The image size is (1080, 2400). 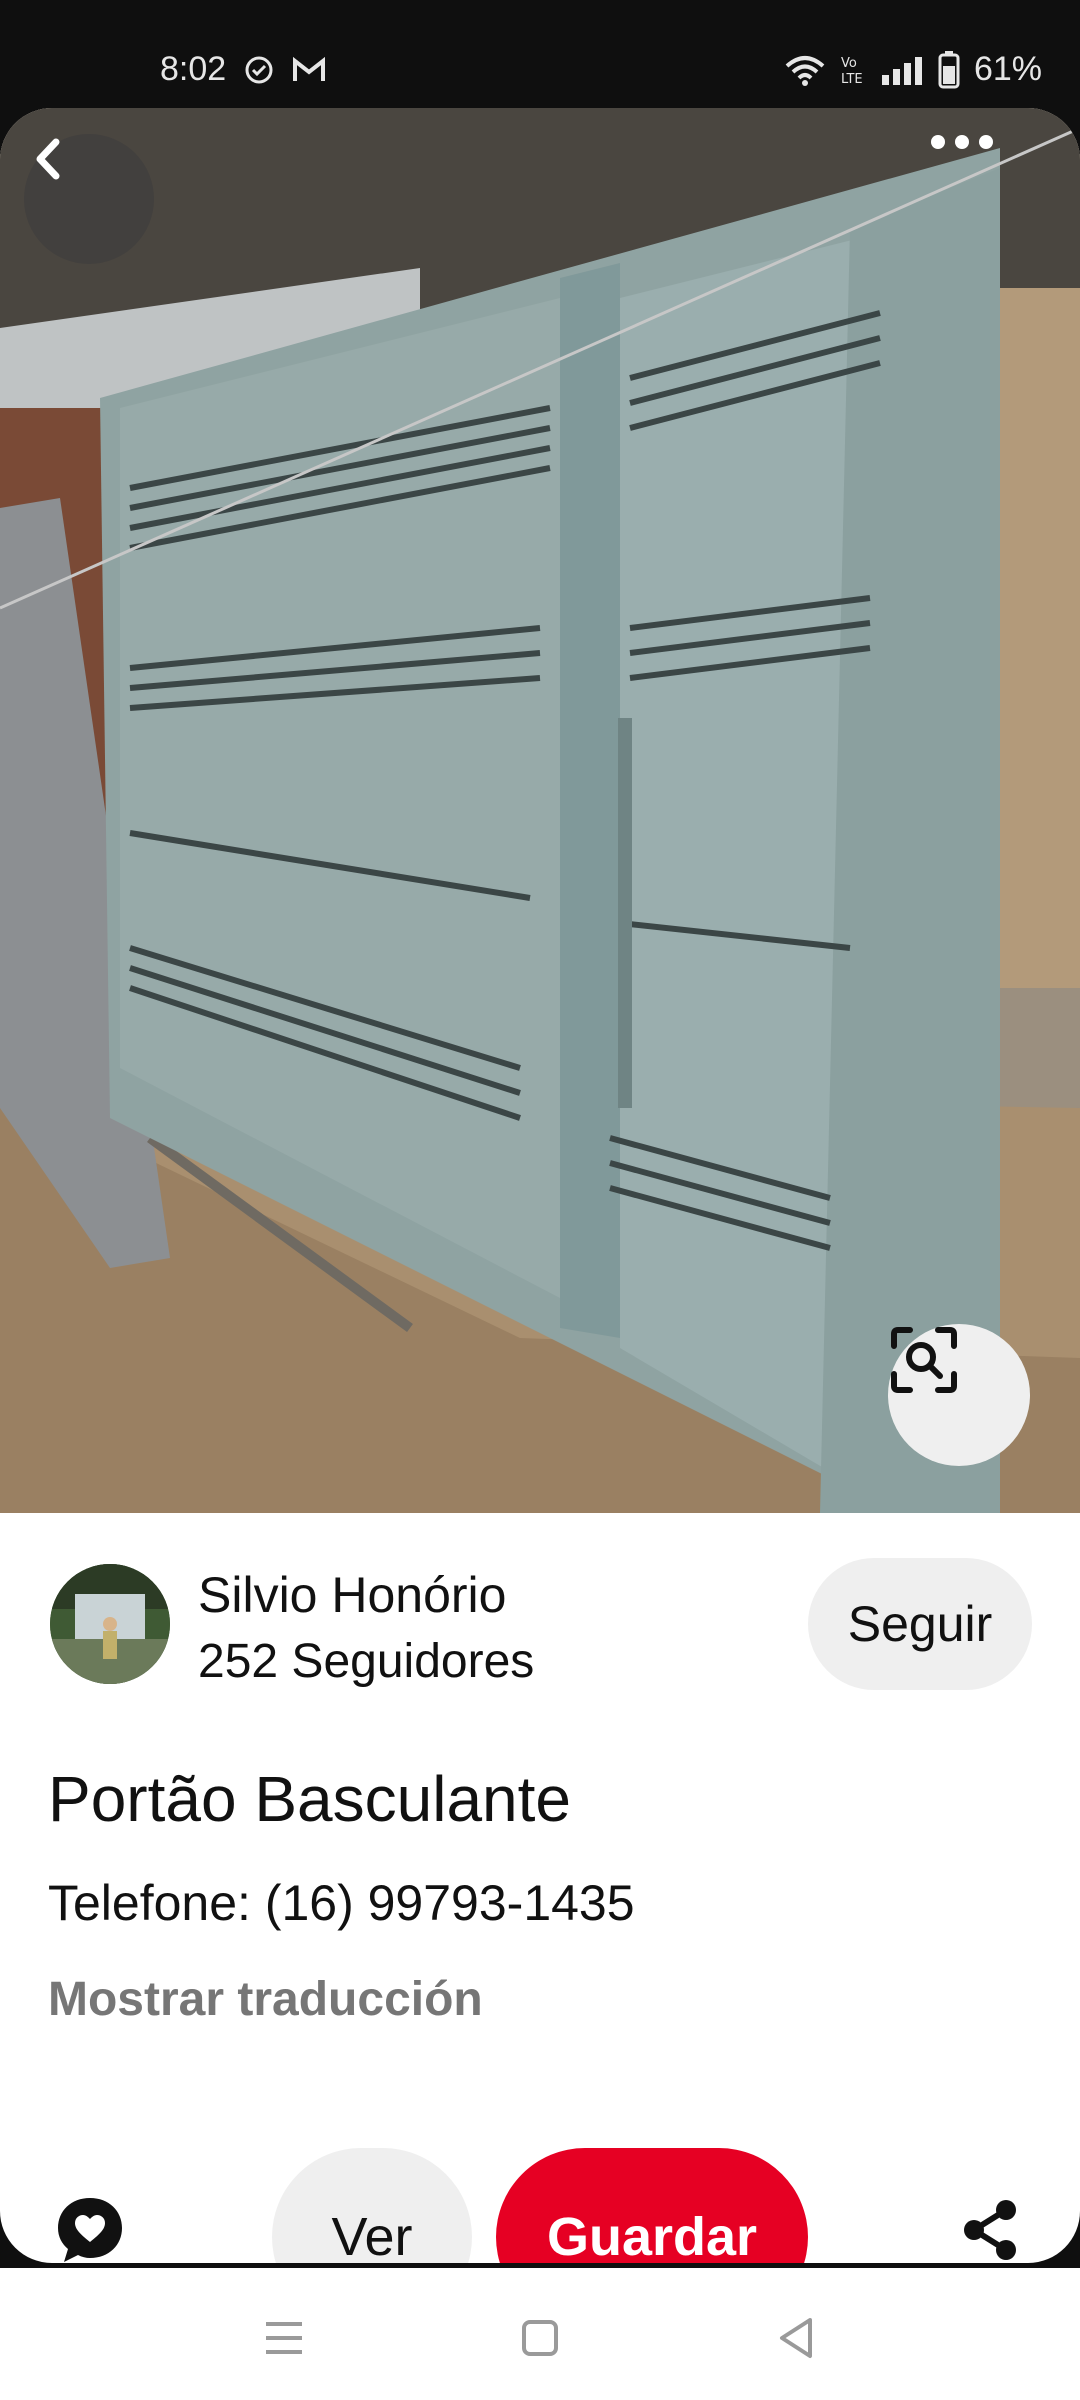 What do you see at coordinates (540, 55) in the screenshot?
I see `status-bar: 8:02 Vo LTE 61%` at bounding box center [540, 55].